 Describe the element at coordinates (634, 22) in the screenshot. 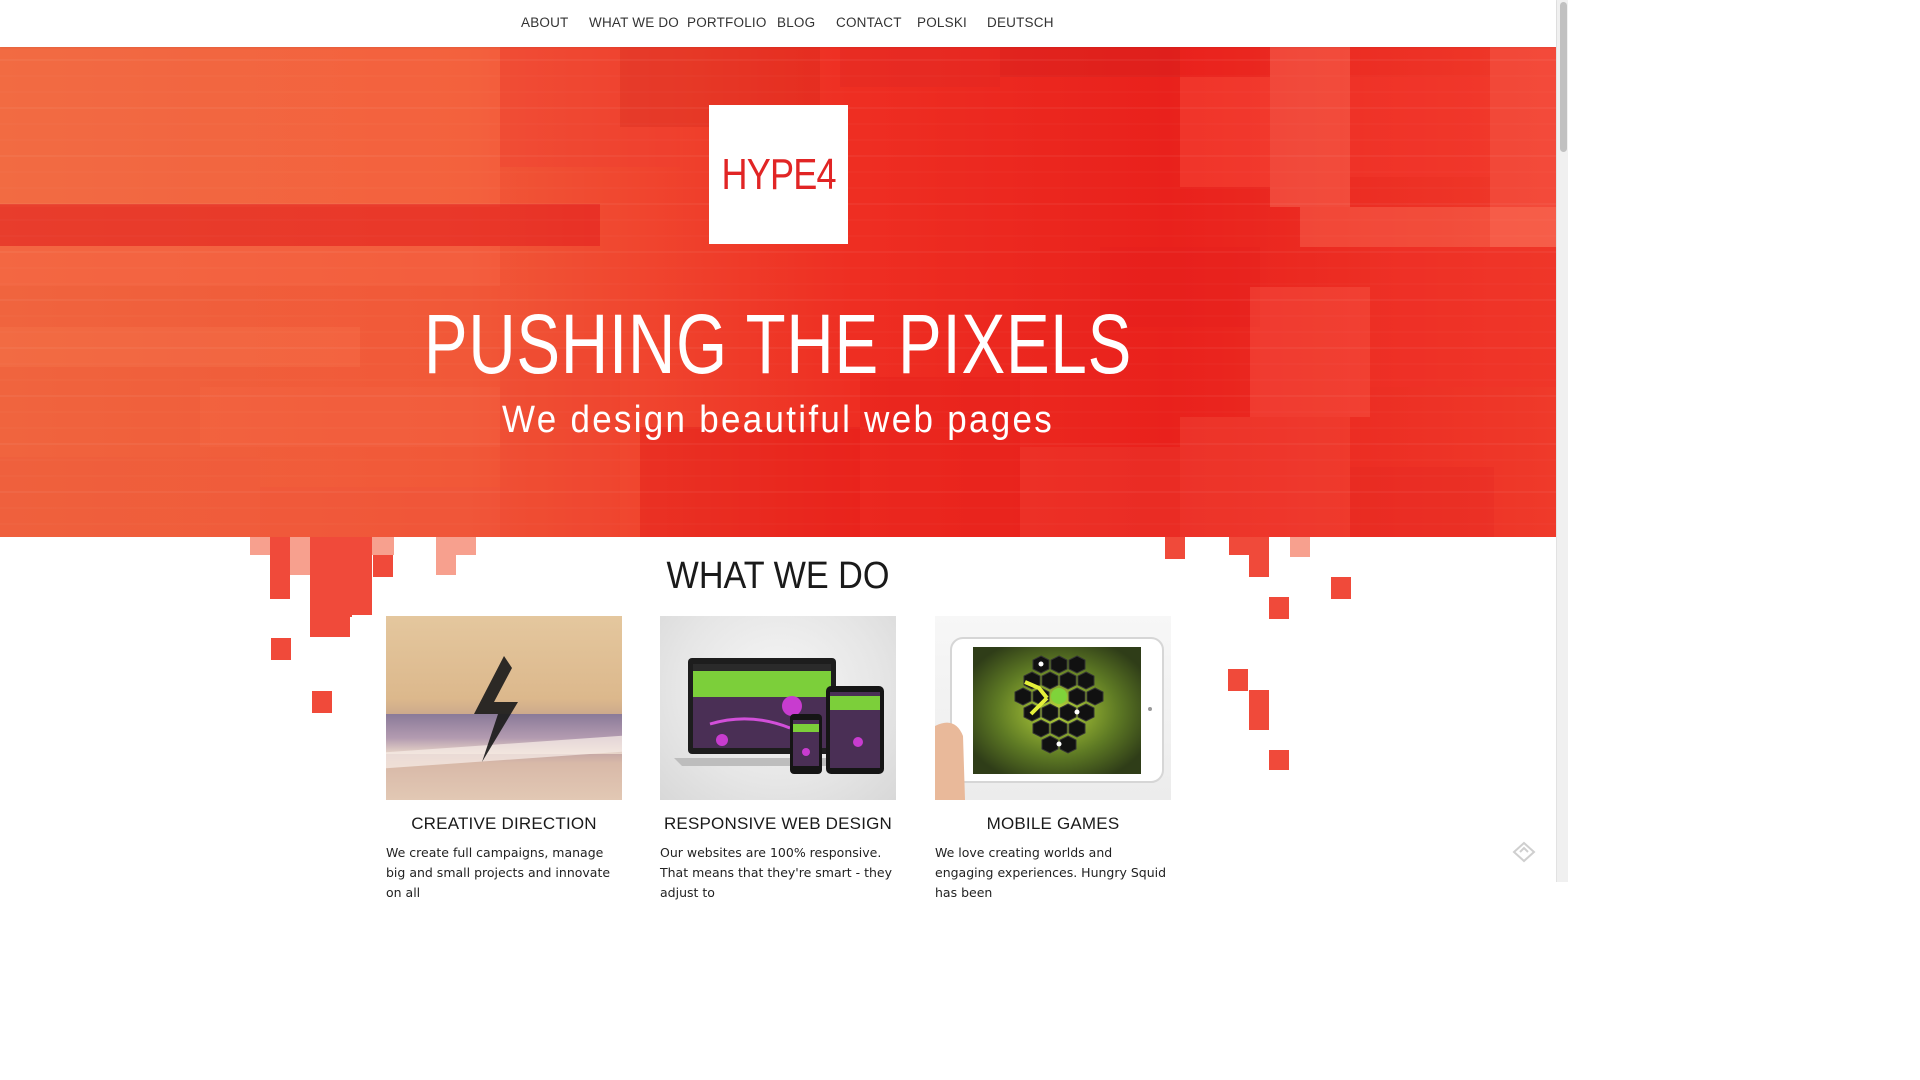

I see `nav-what-we-do: WHAT WE DO` at that location.